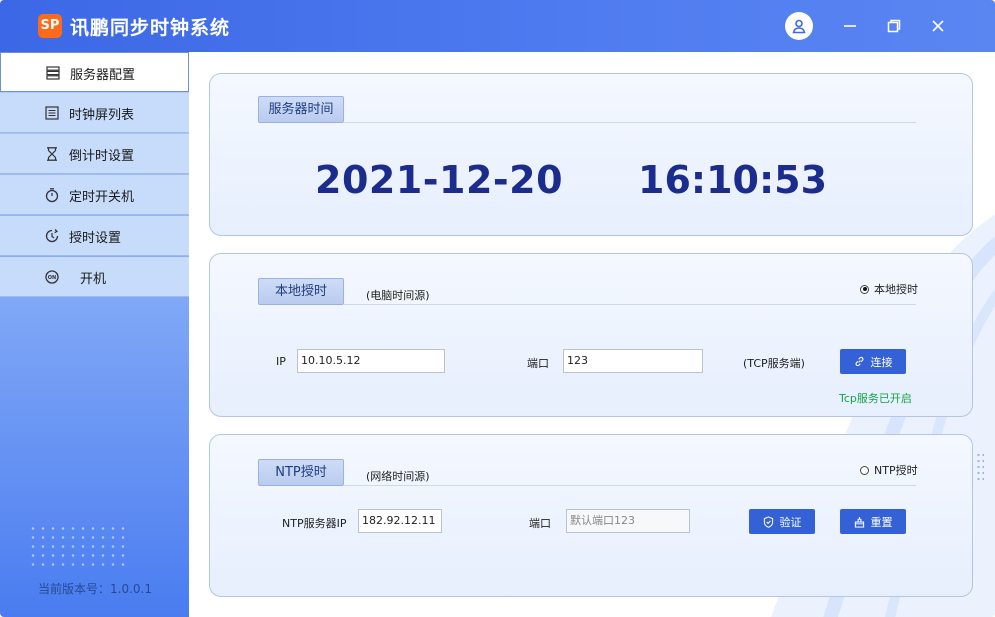 The height and width of the screenshot is (617, 995). I want to click on minimize-icon, so click(850, 26).